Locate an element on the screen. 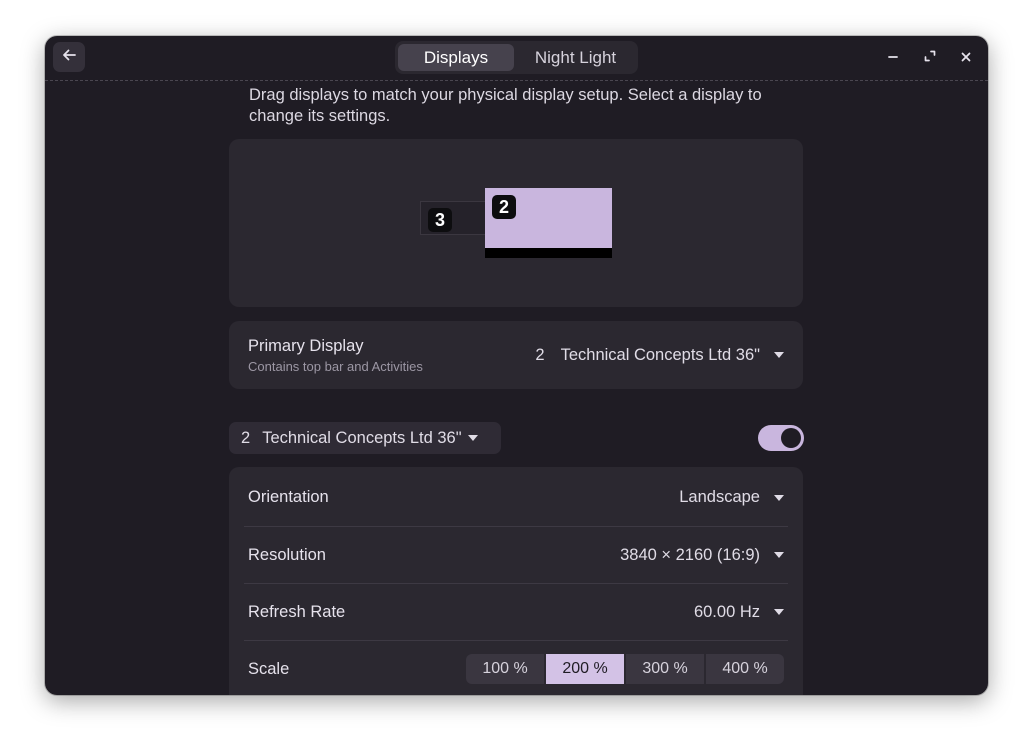  toggle-knob is located at coordinates (791, 438).